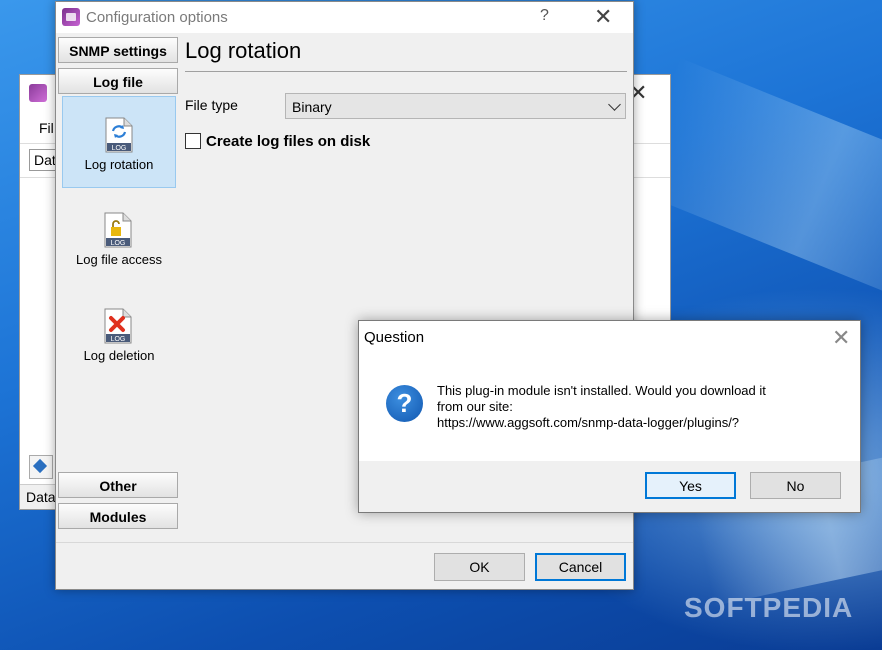 This screenshot has width=882, height=650. Describe the element at coordinates (41, 467) in the screenshot. I see `status-diamond-icon` at that location.